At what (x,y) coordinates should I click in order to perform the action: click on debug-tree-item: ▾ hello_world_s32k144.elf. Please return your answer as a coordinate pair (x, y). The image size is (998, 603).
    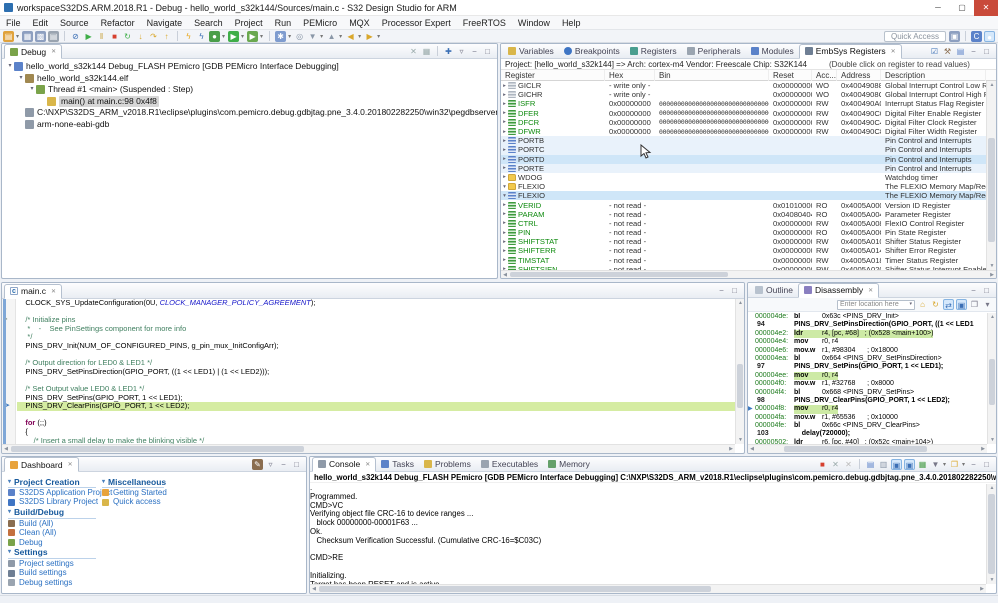
    Looking at the image, I should click on (249, 79).